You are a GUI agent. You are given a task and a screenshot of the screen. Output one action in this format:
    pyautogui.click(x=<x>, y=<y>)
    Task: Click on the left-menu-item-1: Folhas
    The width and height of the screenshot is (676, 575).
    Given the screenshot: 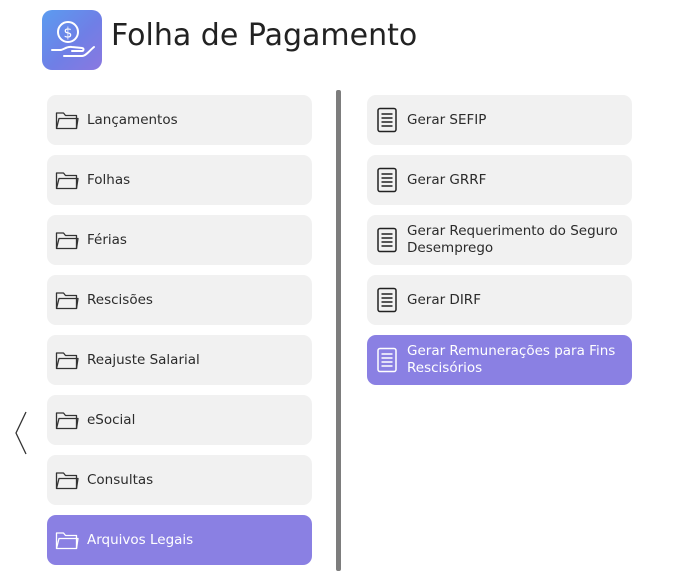 What is the action you would take?
    pyautogui.click(x=179, y=180)
    